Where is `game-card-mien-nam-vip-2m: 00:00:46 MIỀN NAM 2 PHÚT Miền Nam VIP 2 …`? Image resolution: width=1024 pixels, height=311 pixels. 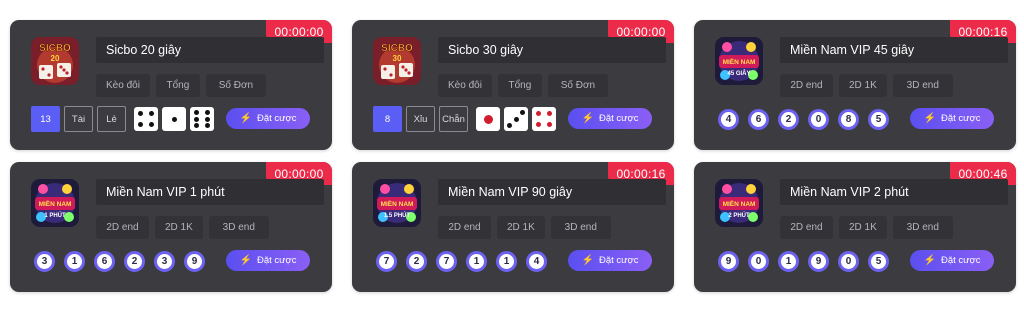
game-card-mien-nam-vip-2m: 00:00:46 MIỀN NAM 2 PHÚT Miền Nam VIP 2 … is located at coordinates (855, 227).